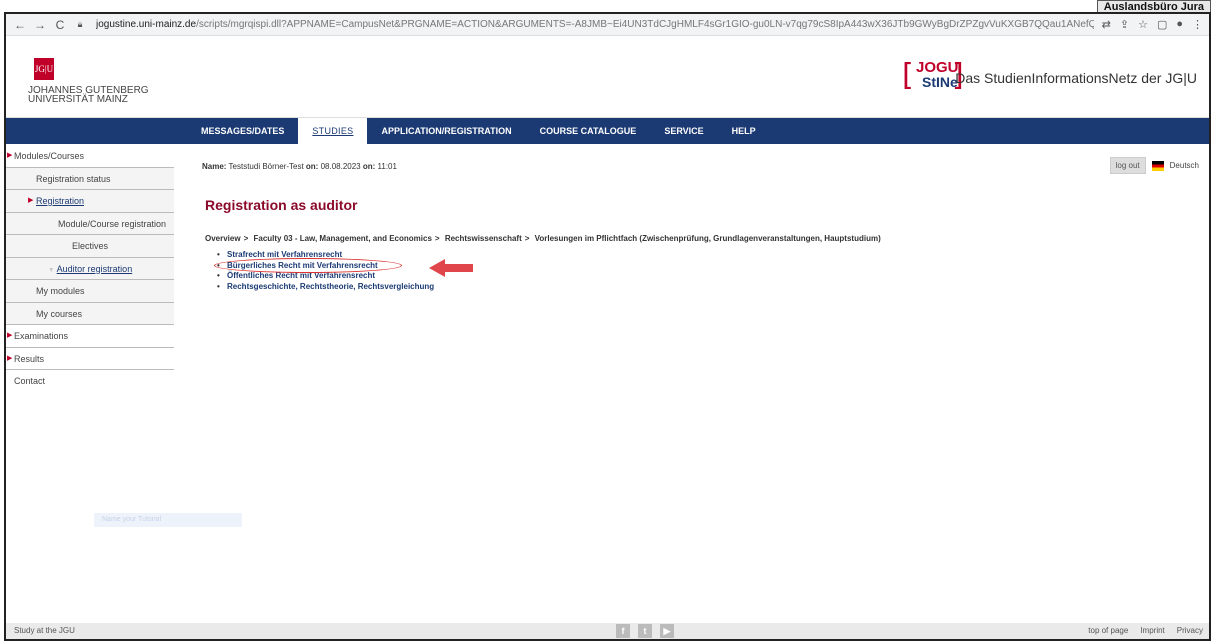 The image size is (1215, 641). Describe the element at coordinates (446, 131) in the screenshot. I see `nav-application: APPLICATION/REGISTRATION` at that location.